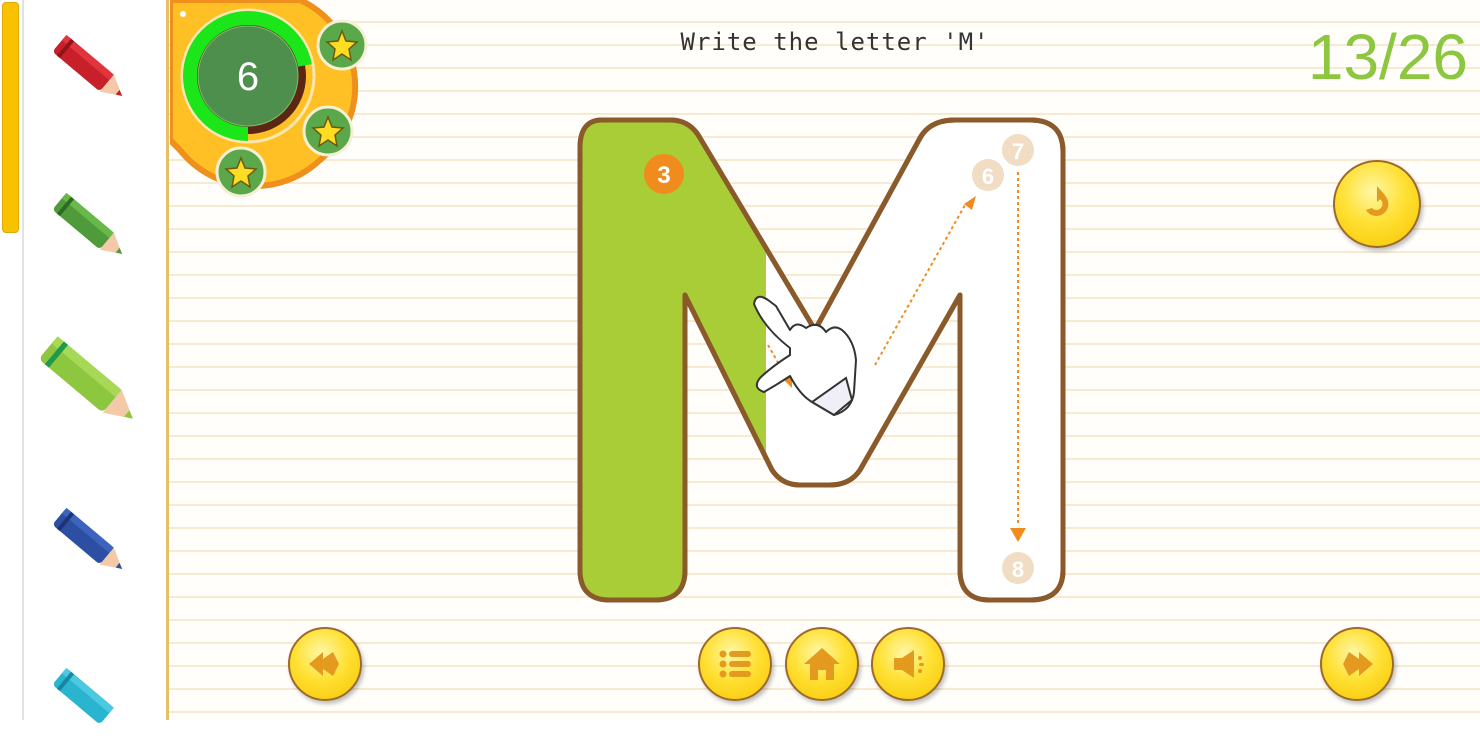 Image resolution: width=1480 pixels, height=750 pixels. What do you see at coordinates (90, 227) in the screenshot?
I see `pencil-dark-green` at bounding box center [90, 227].